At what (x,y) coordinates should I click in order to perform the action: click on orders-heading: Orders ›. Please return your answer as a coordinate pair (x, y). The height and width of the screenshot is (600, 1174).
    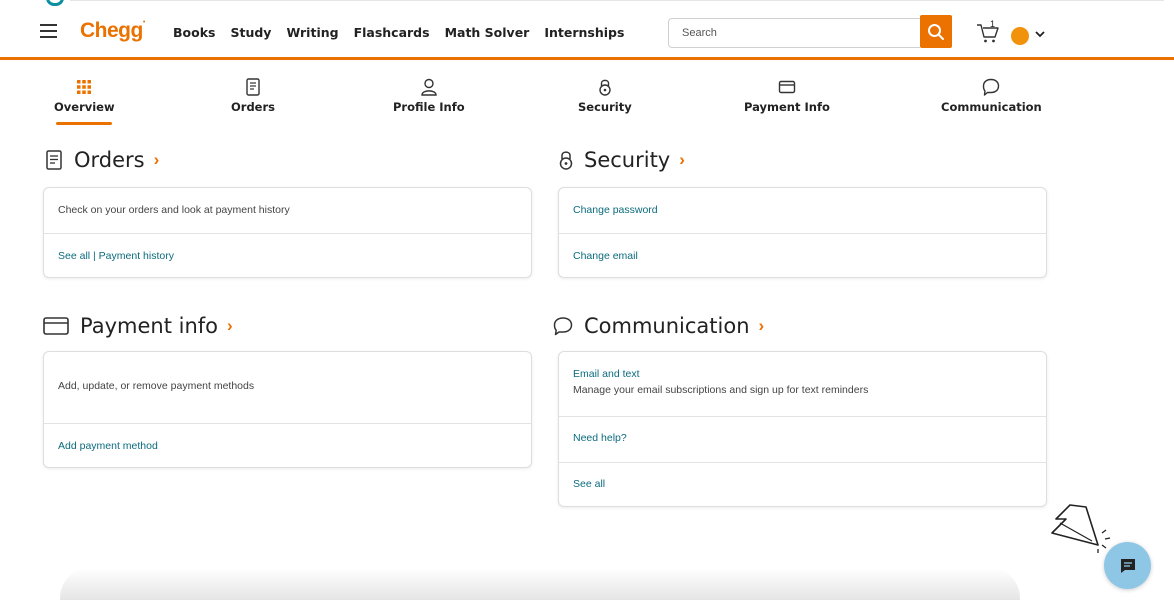
    Looking at the image, I should click on (101, 160).